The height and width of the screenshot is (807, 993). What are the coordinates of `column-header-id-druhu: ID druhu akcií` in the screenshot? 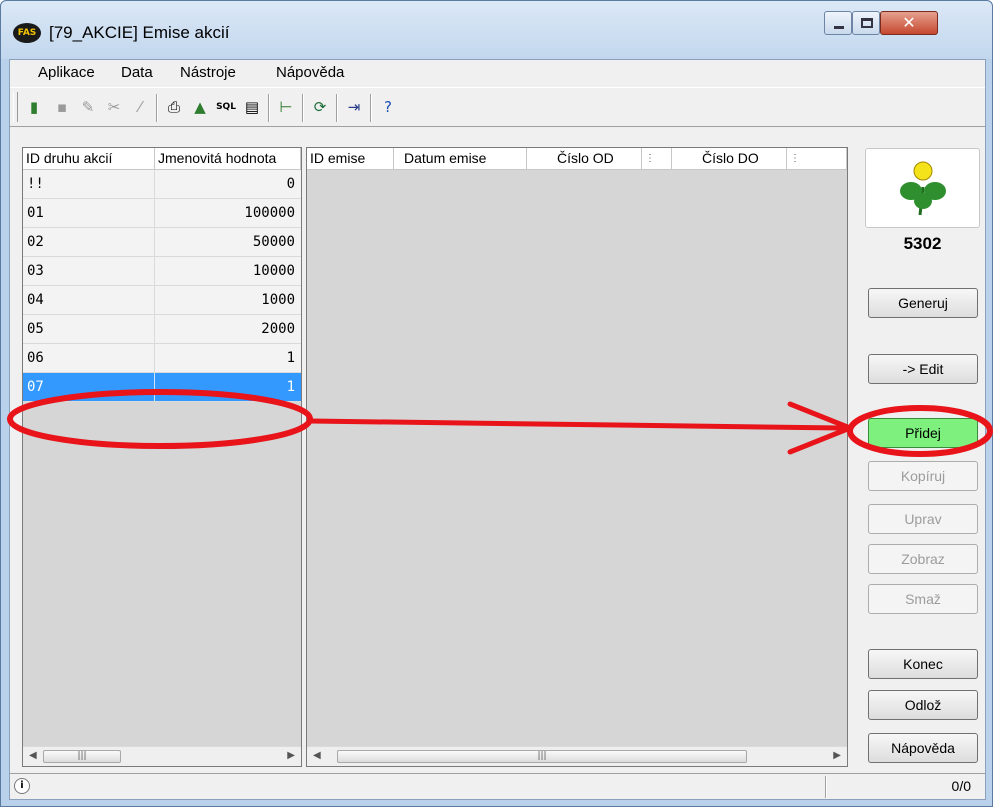 It's located at (89, 159).